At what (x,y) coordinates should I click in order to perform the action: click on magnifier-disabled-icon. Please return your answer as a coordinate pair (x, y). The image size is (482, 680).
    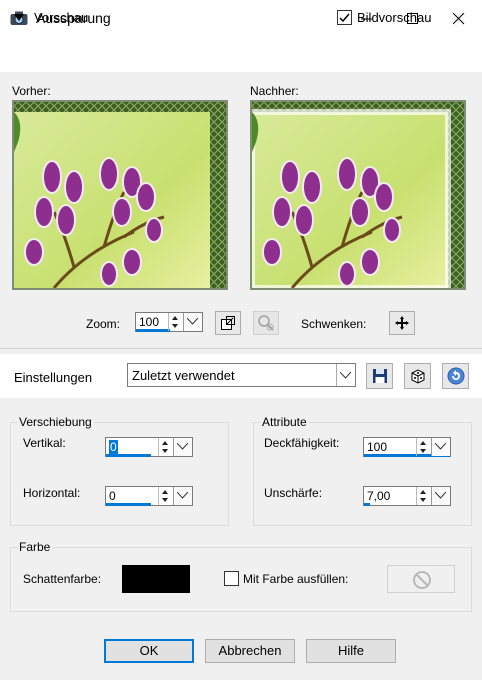
    Looking at the image, I should click on (266, 323).